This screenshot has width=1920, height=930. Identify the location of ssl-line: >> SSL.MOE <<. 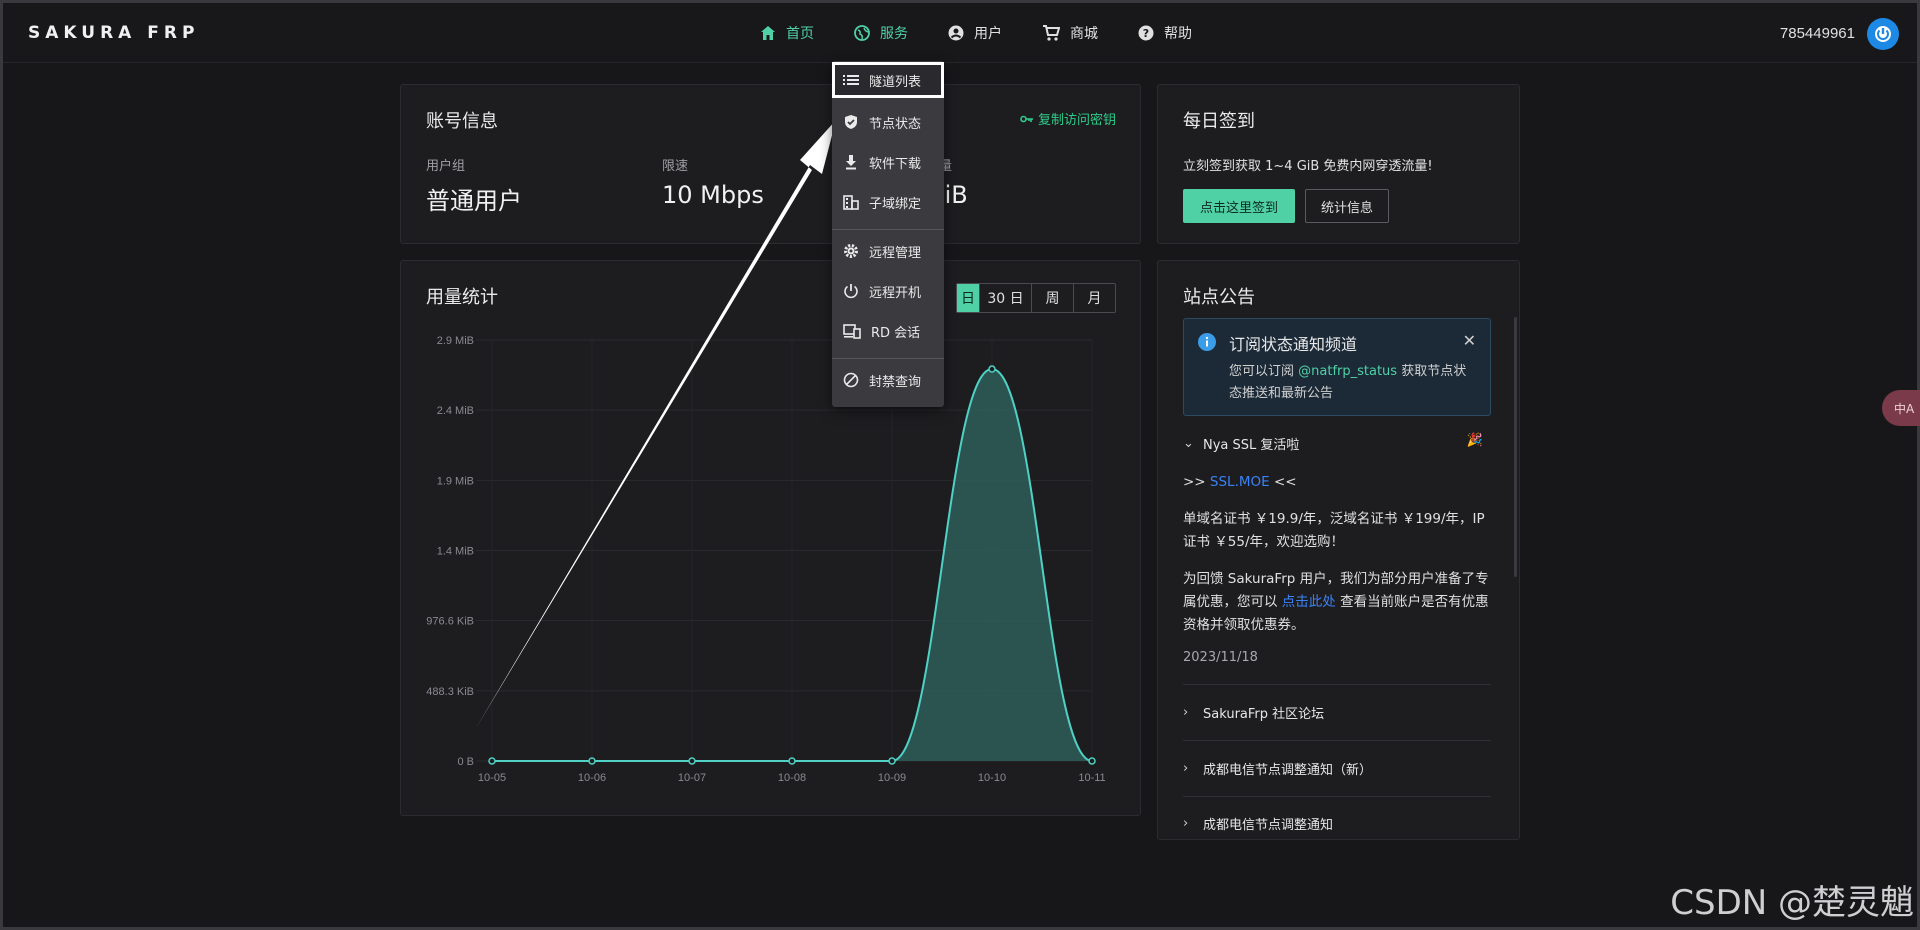
(1338, 482).